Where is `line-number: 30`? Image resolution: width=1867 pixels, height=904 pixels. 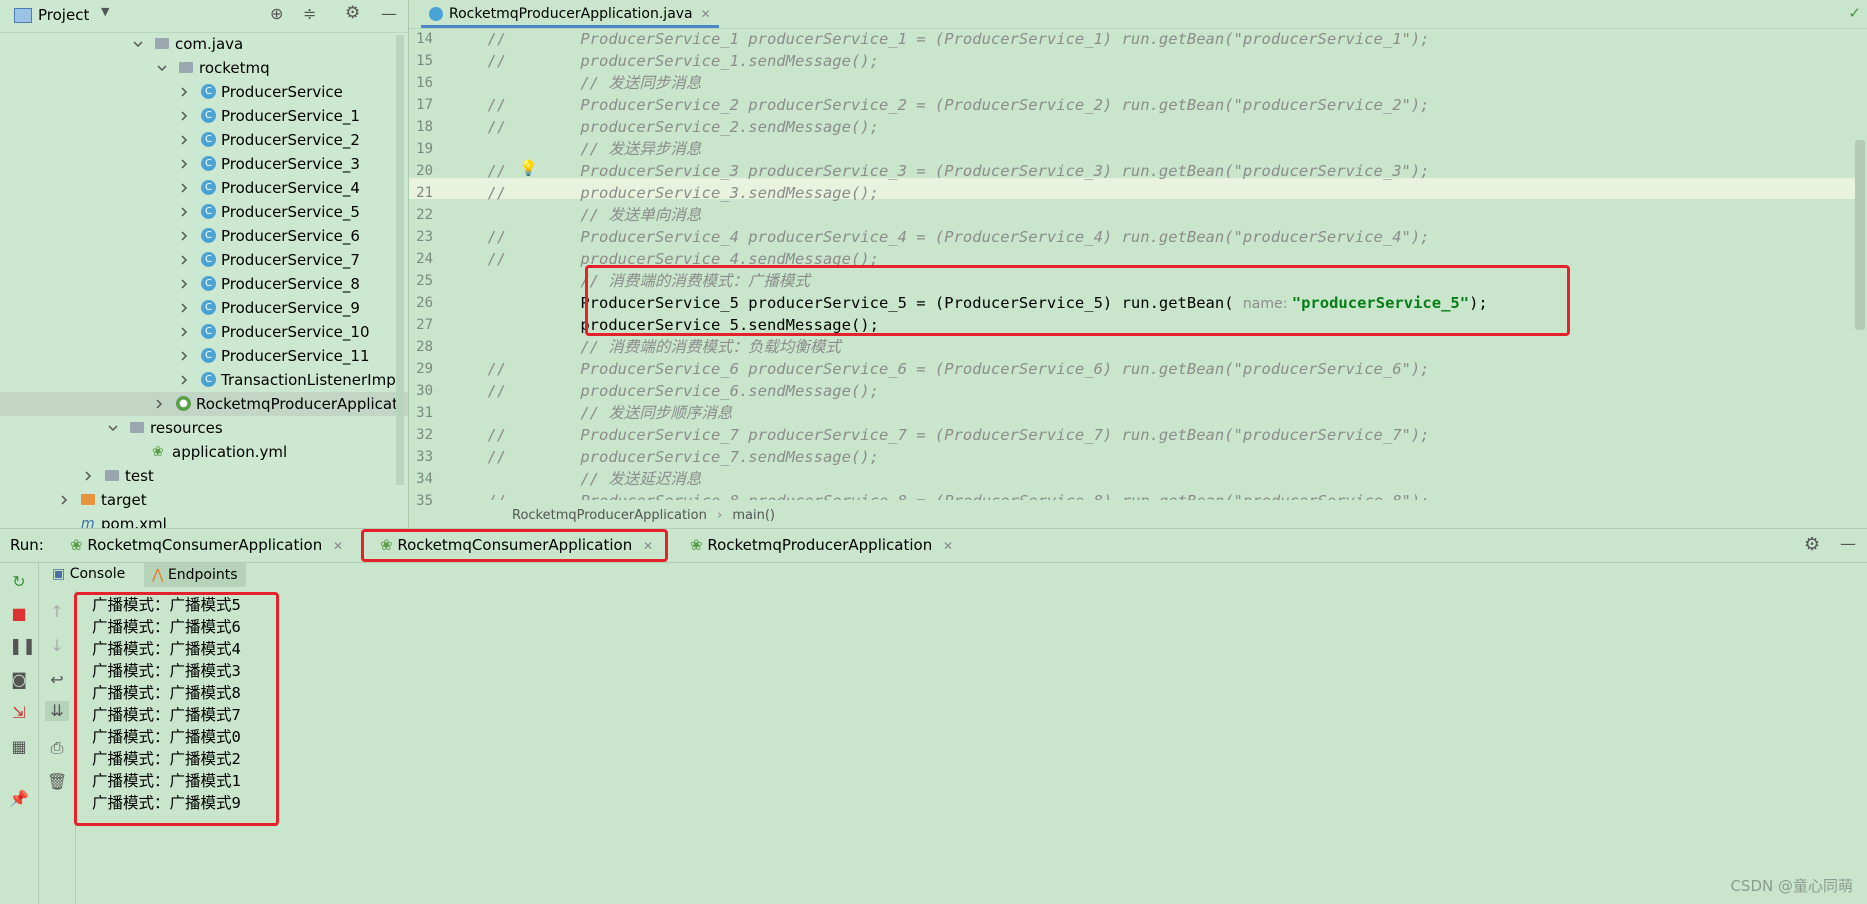
line-number: 30 is located at coordinates (424, 391).